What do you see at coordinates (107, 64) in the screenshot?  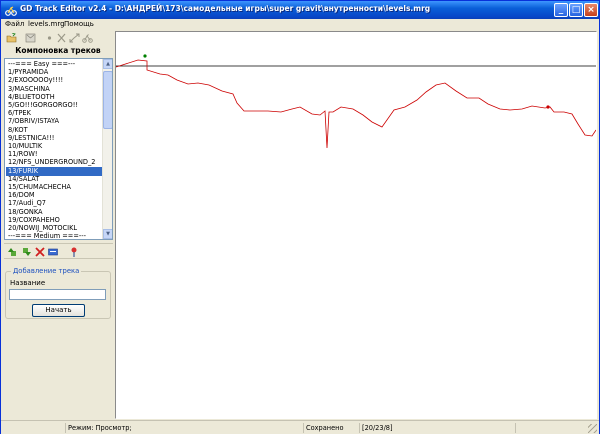 I see `scroll-up-button: ▲` at bounding box center [107, 64].